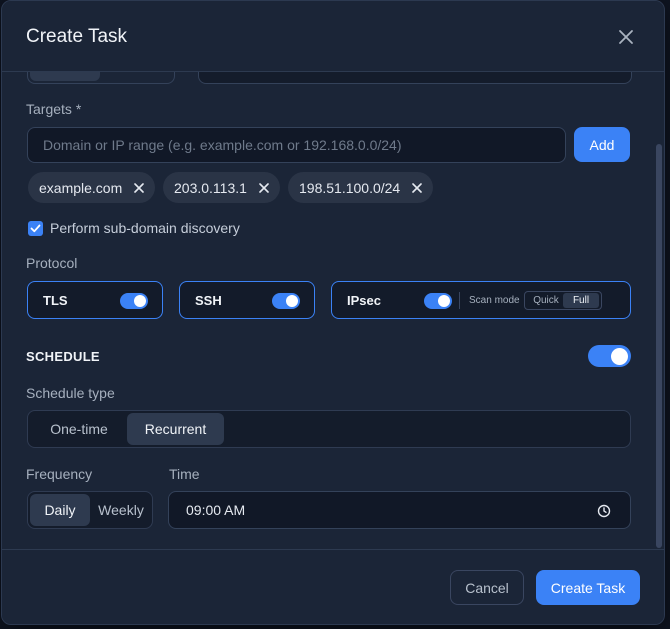 This screenshot has width=670, height=629. I want to click on schedule-type-selector: One-time Recurrent, so click(329, 429).